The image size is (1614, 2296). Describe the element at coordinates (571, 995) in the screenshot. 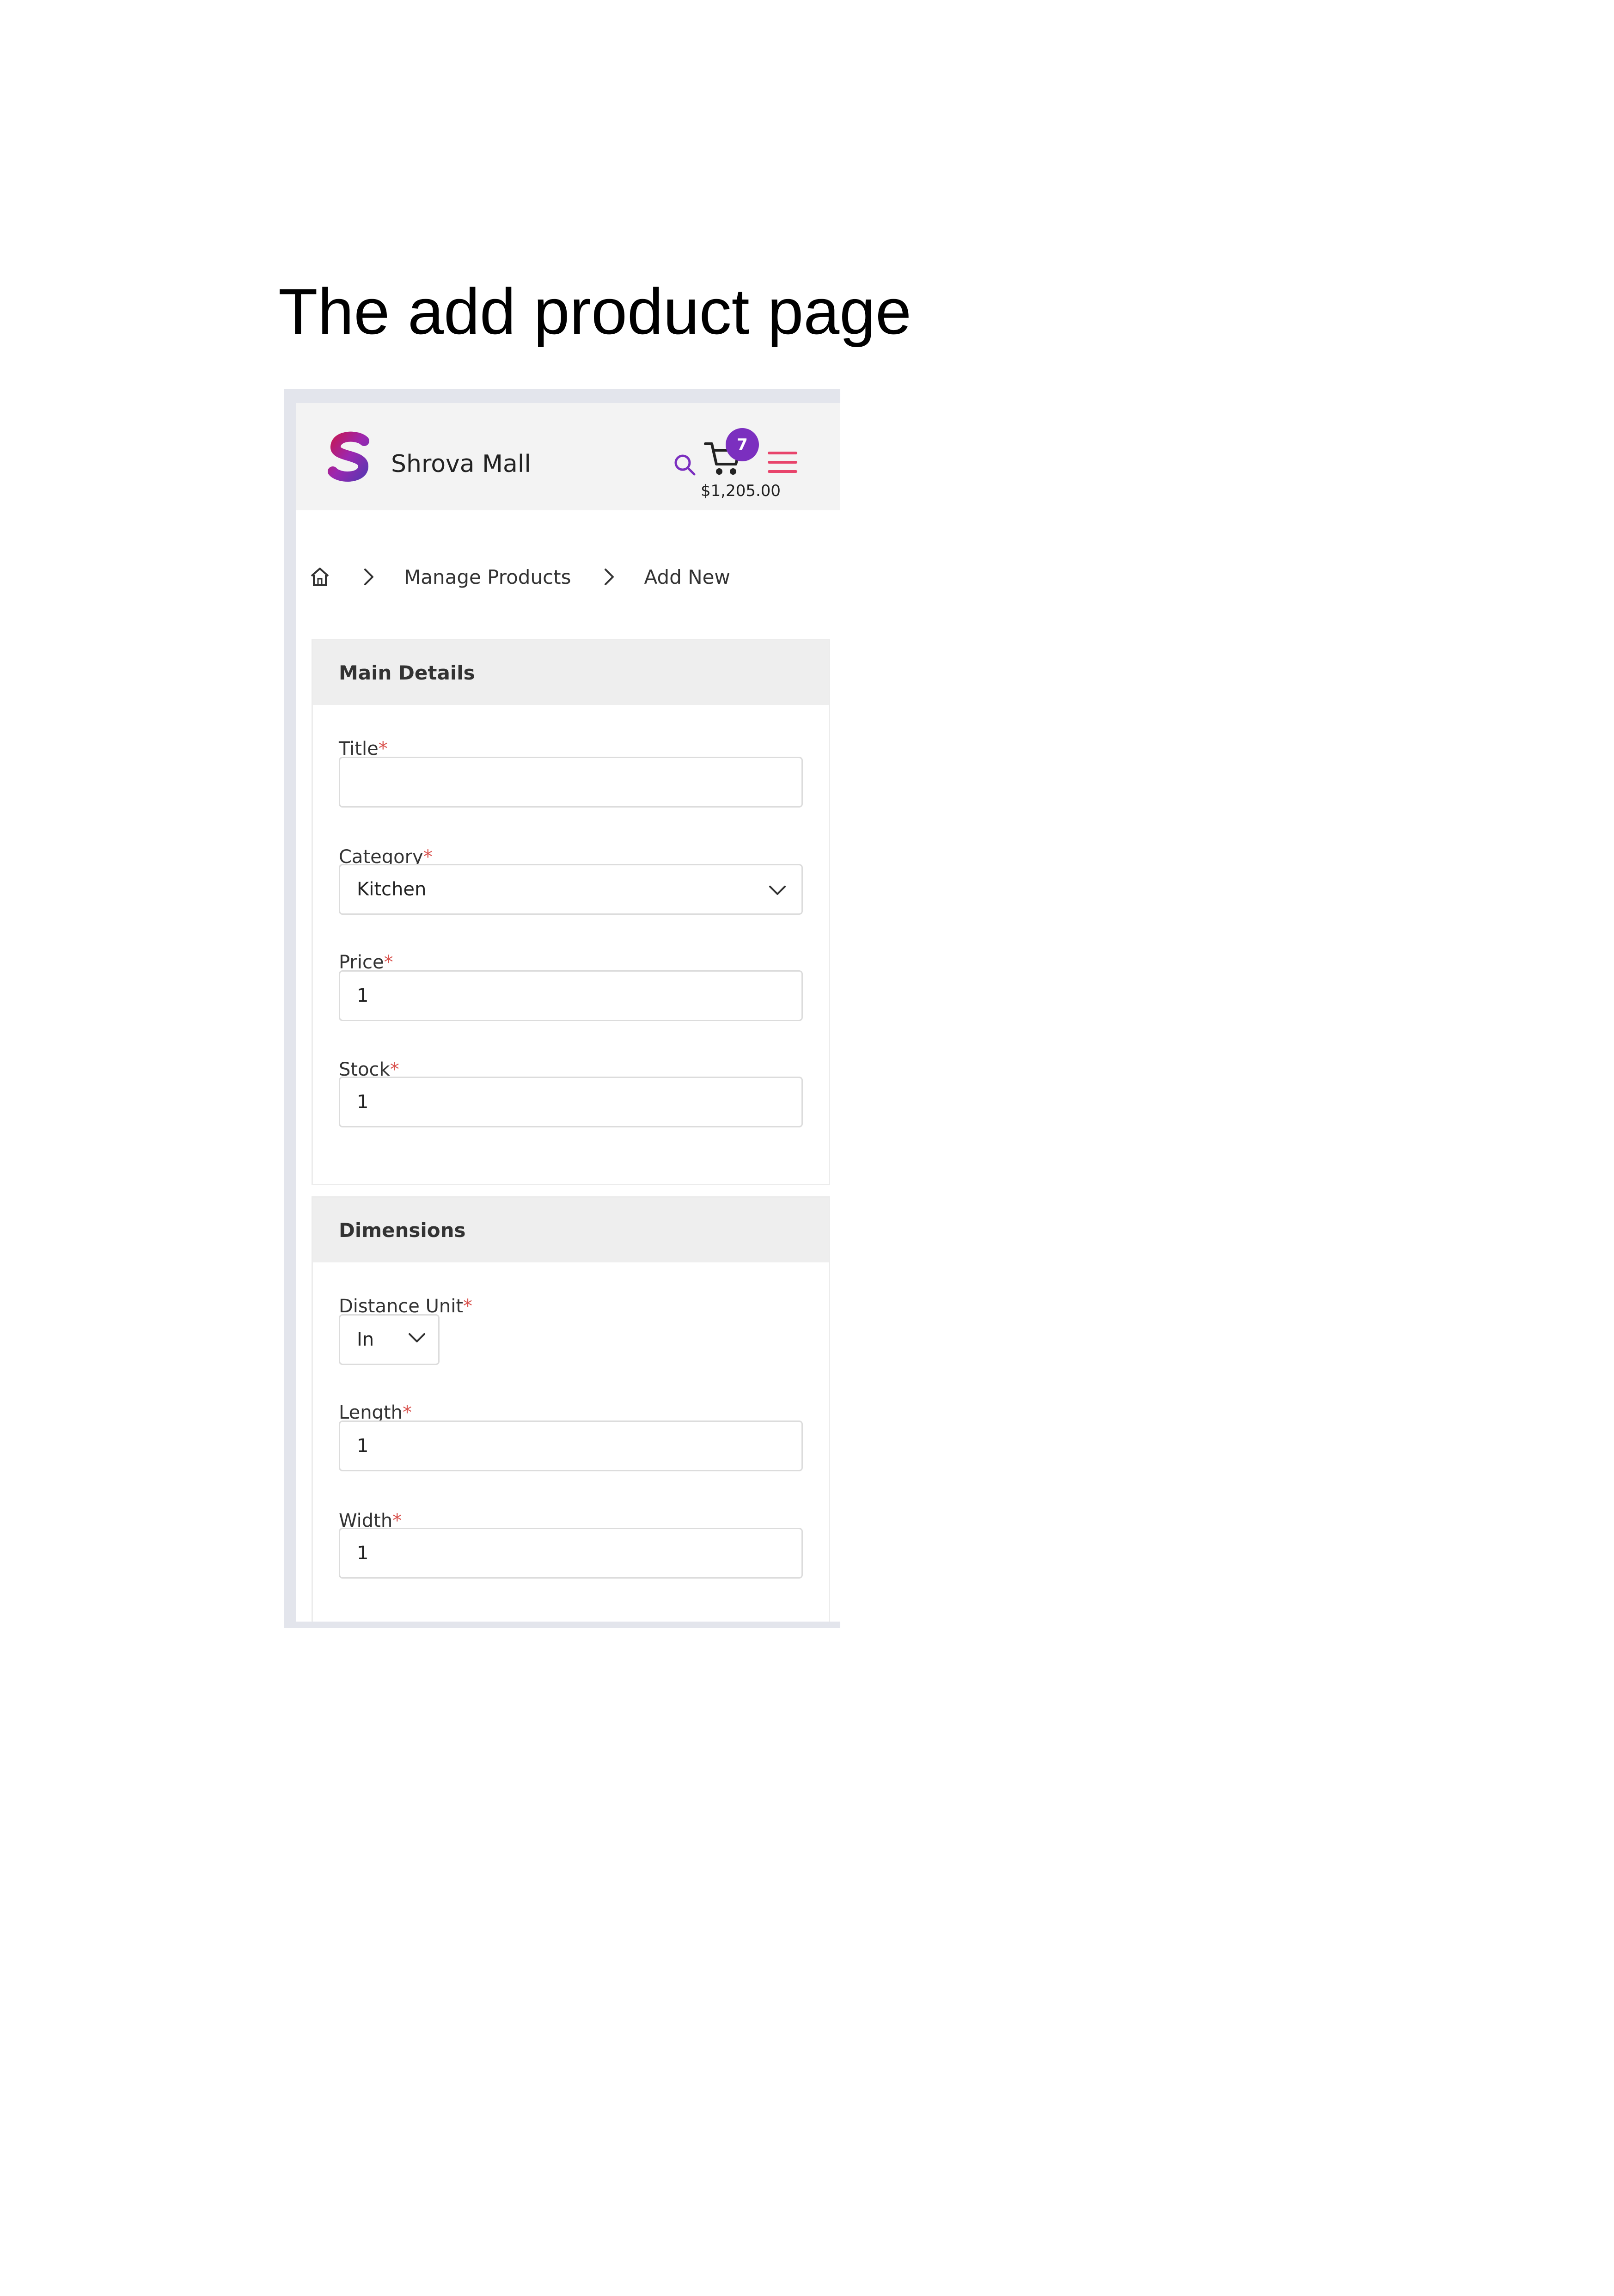

I see `price-input: 1` at that location.